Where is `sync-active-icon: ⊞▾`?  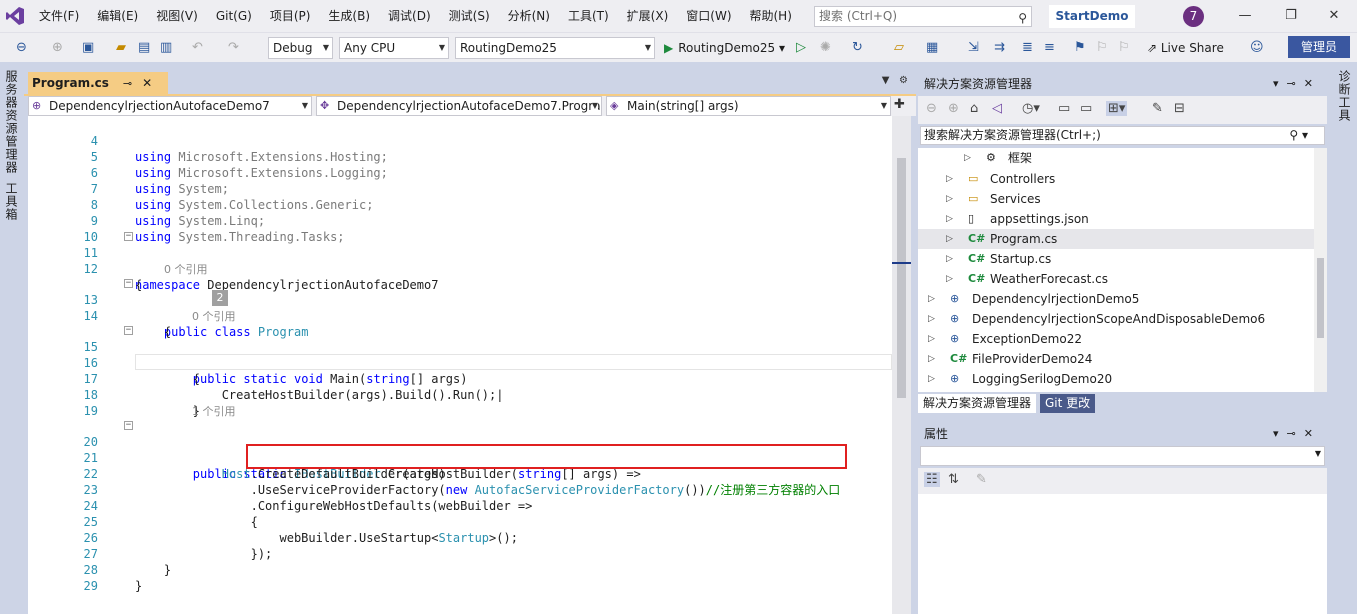 sync-active-icon: ⊞▾ is located at coordinates (1117, 108).